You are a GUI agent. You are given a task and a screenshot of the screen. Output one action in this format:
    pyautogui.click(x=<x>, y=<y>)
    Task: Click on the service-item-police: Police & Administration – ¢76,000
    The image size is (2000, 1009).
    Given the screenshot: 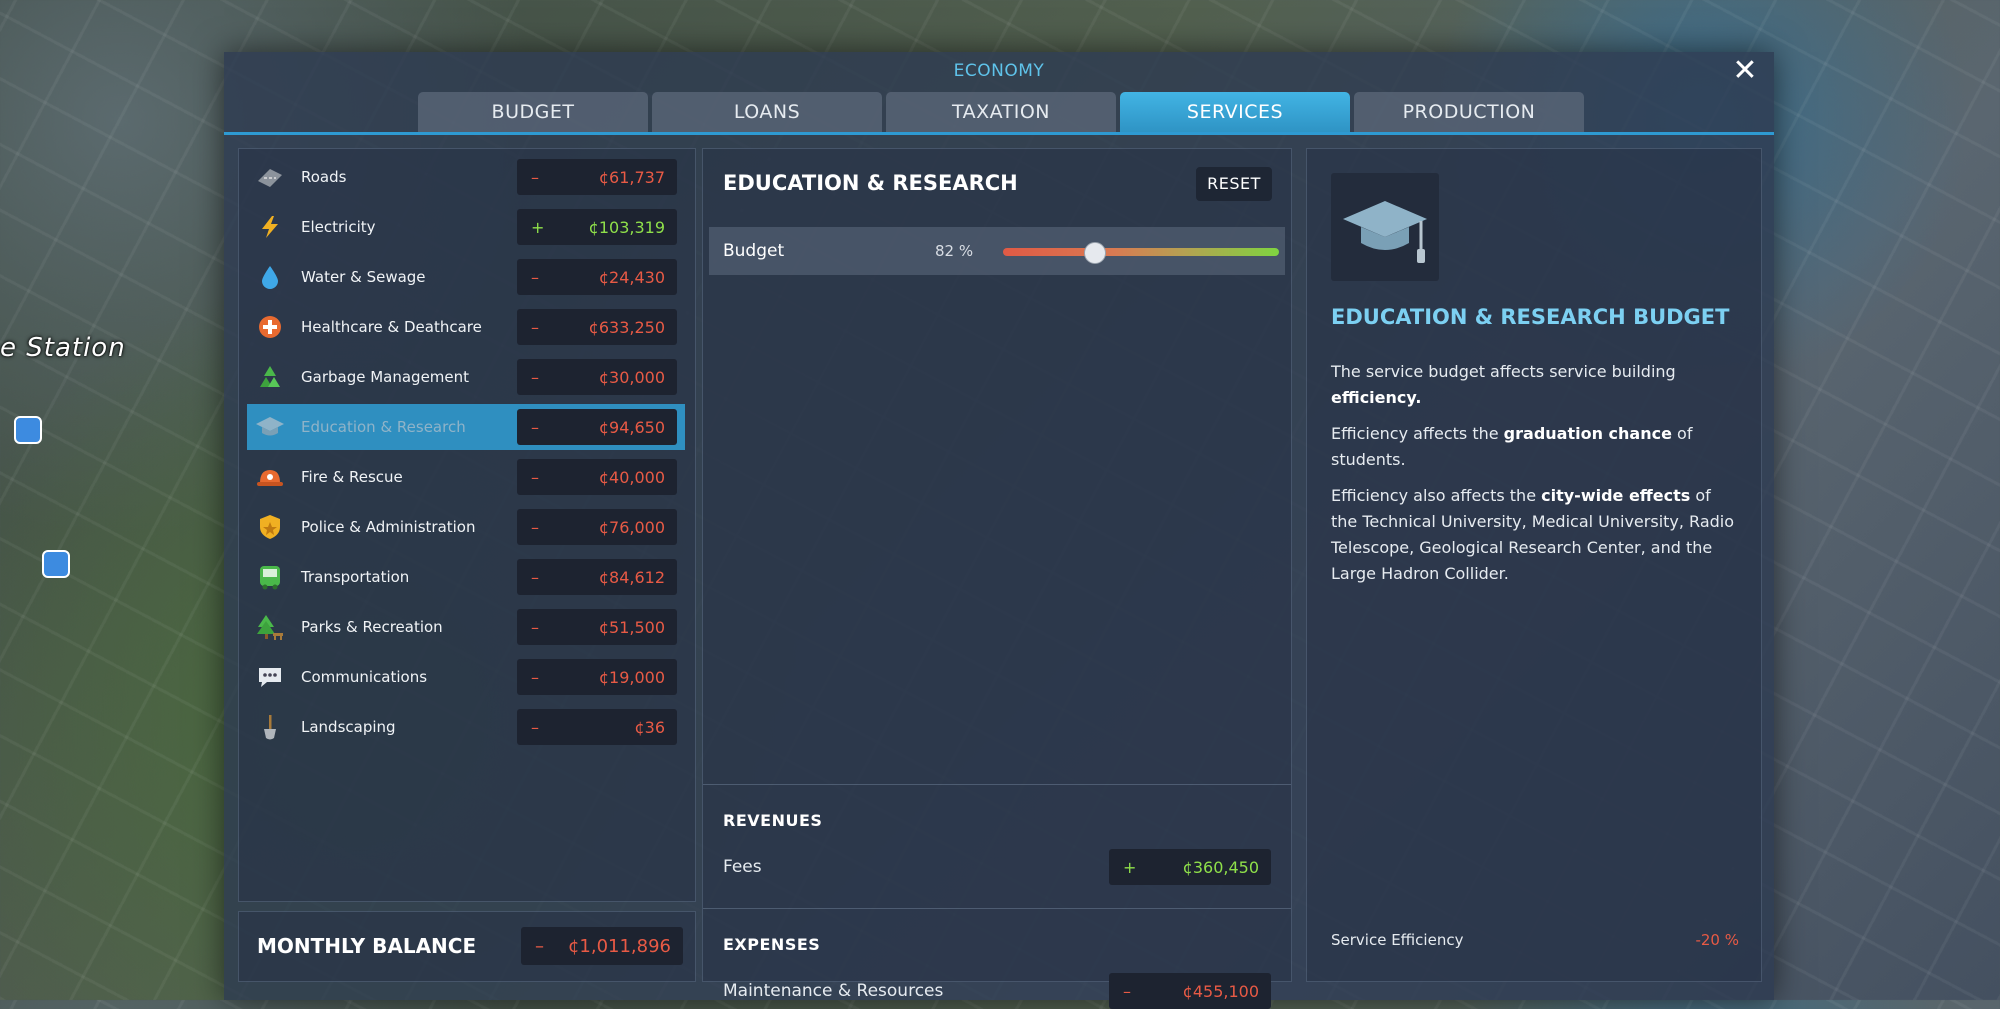 What is the action you would take?
    pyautogui.click(x=466, y=527)
    